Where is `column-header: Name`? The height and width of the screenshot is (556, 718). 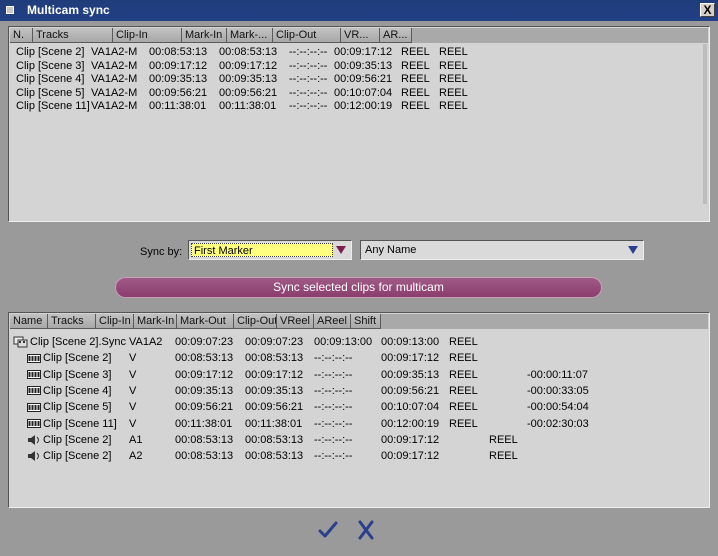
column-header: Name is located at coordinates (29, 321).